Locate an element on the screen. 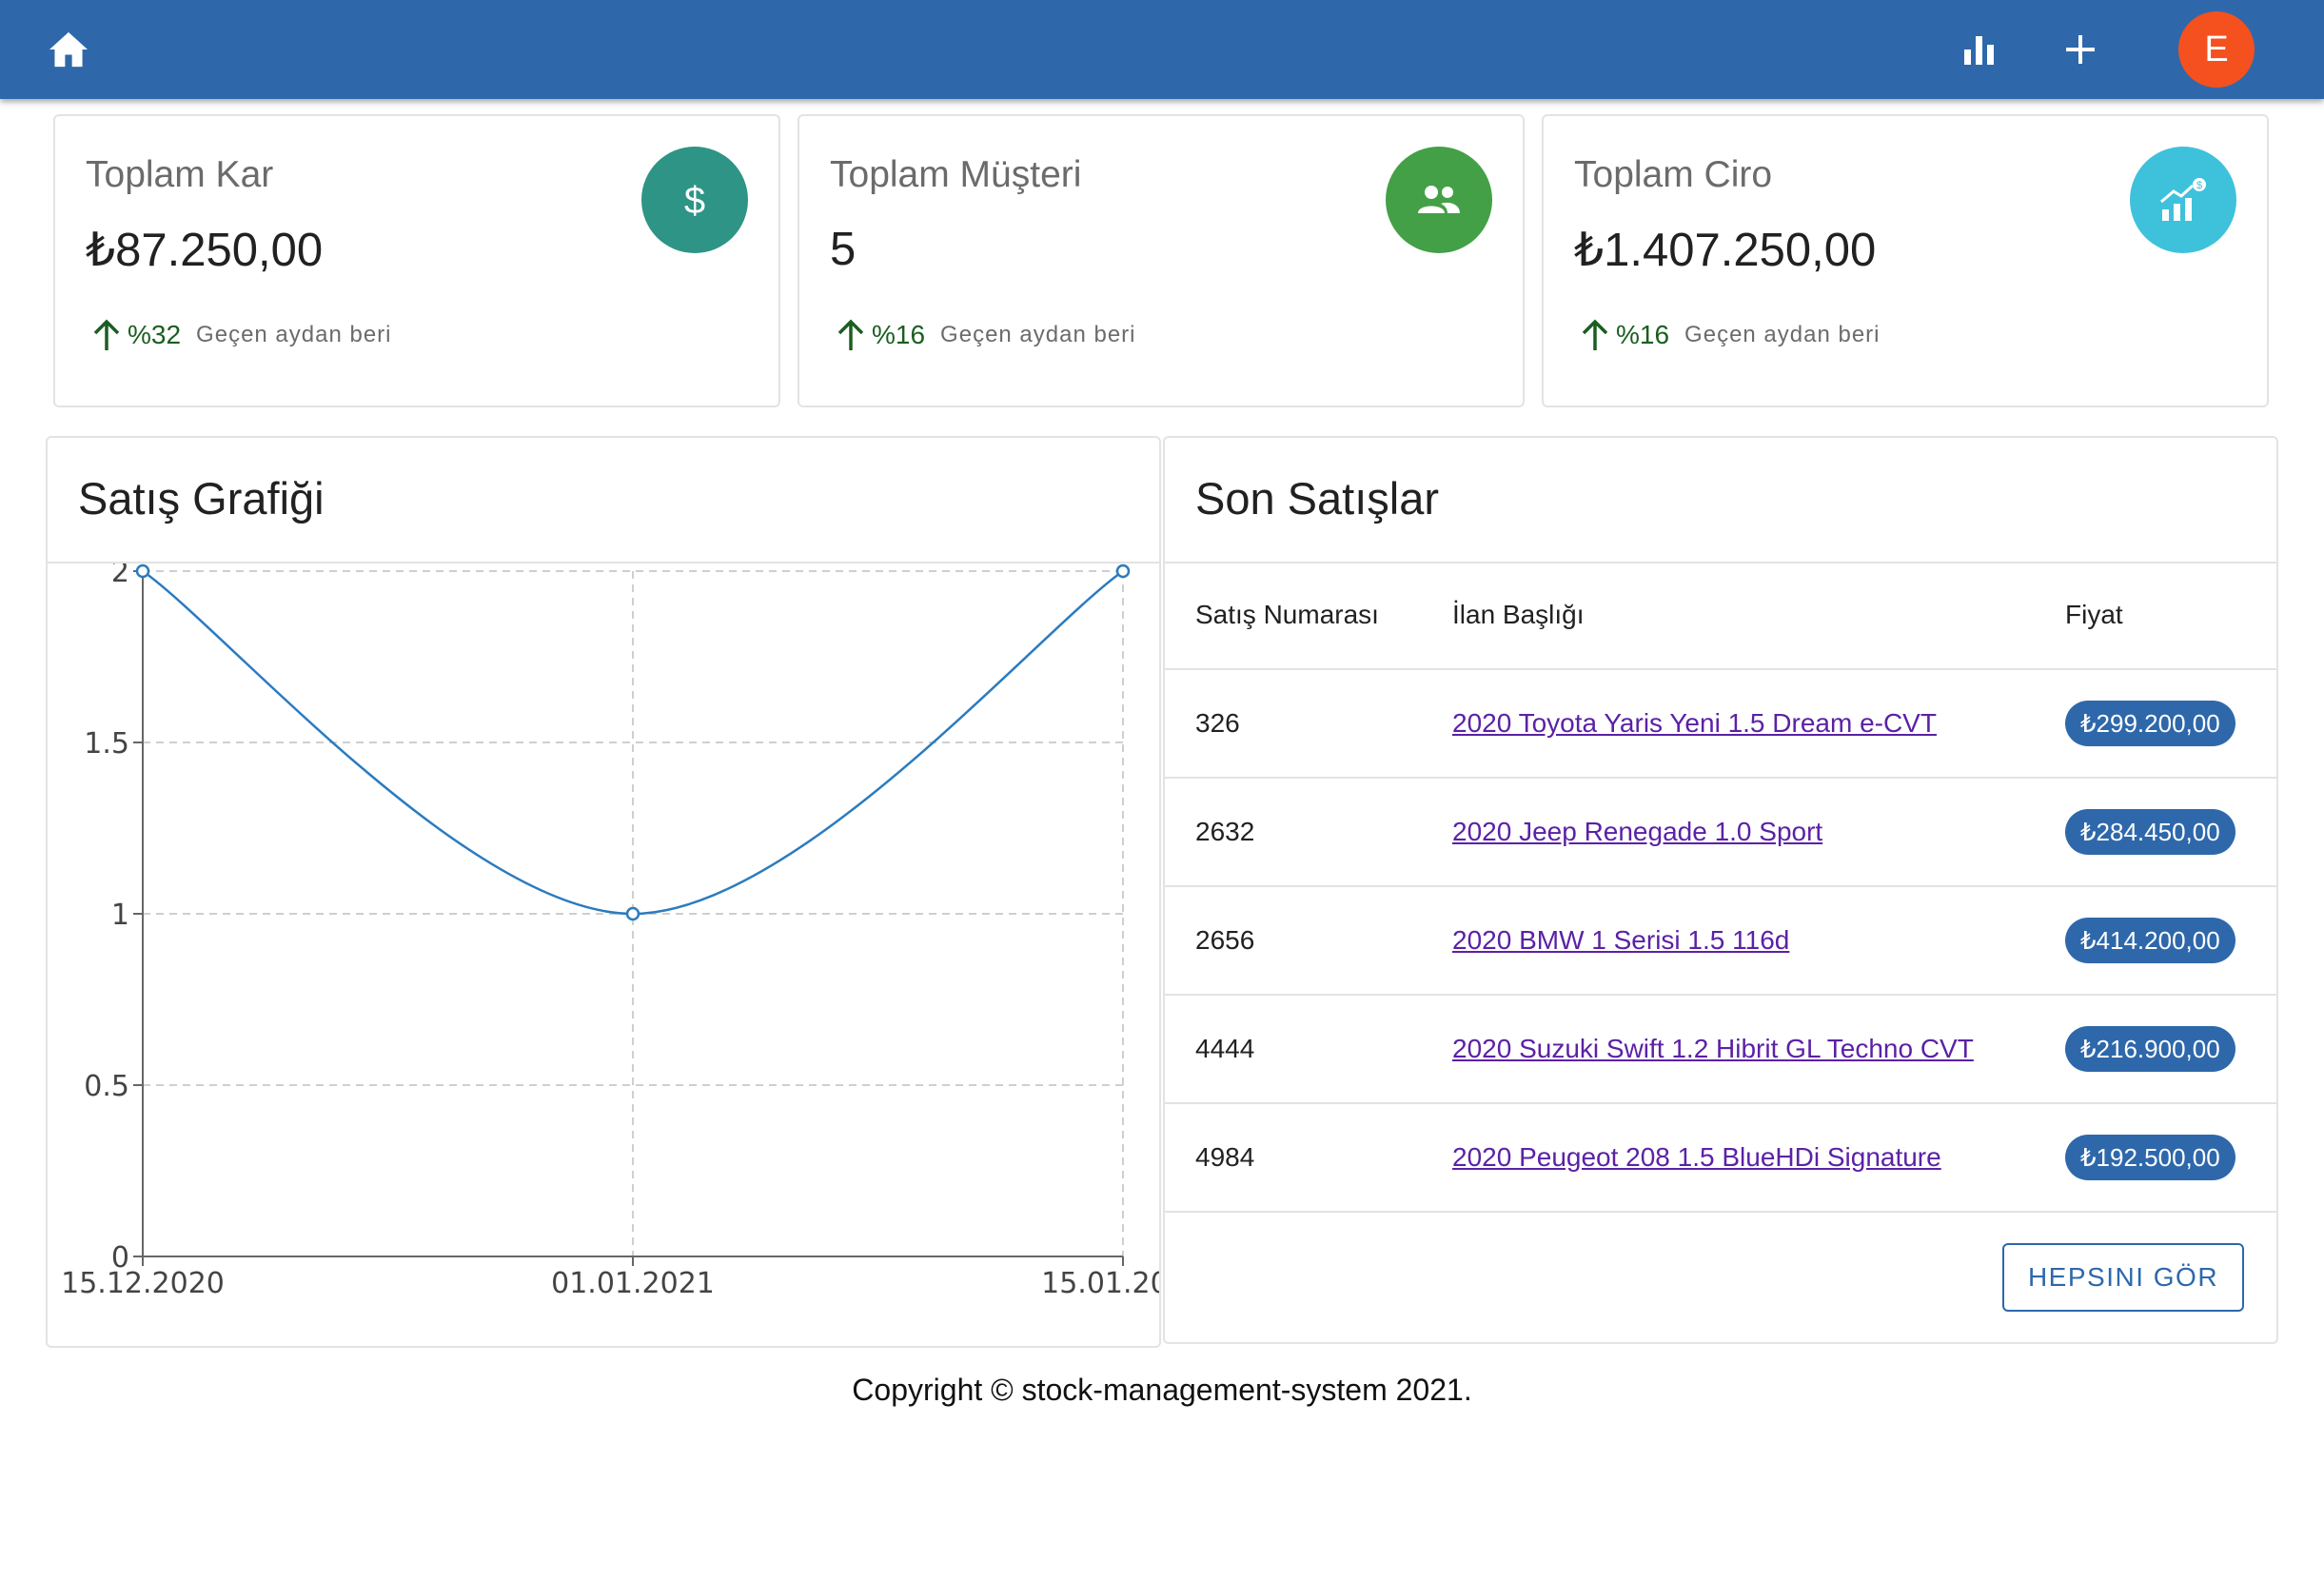  listing-link: 2020 Peugeot 208 1.5 BlueHDi Signature is located at coordinates (1697, 1157).